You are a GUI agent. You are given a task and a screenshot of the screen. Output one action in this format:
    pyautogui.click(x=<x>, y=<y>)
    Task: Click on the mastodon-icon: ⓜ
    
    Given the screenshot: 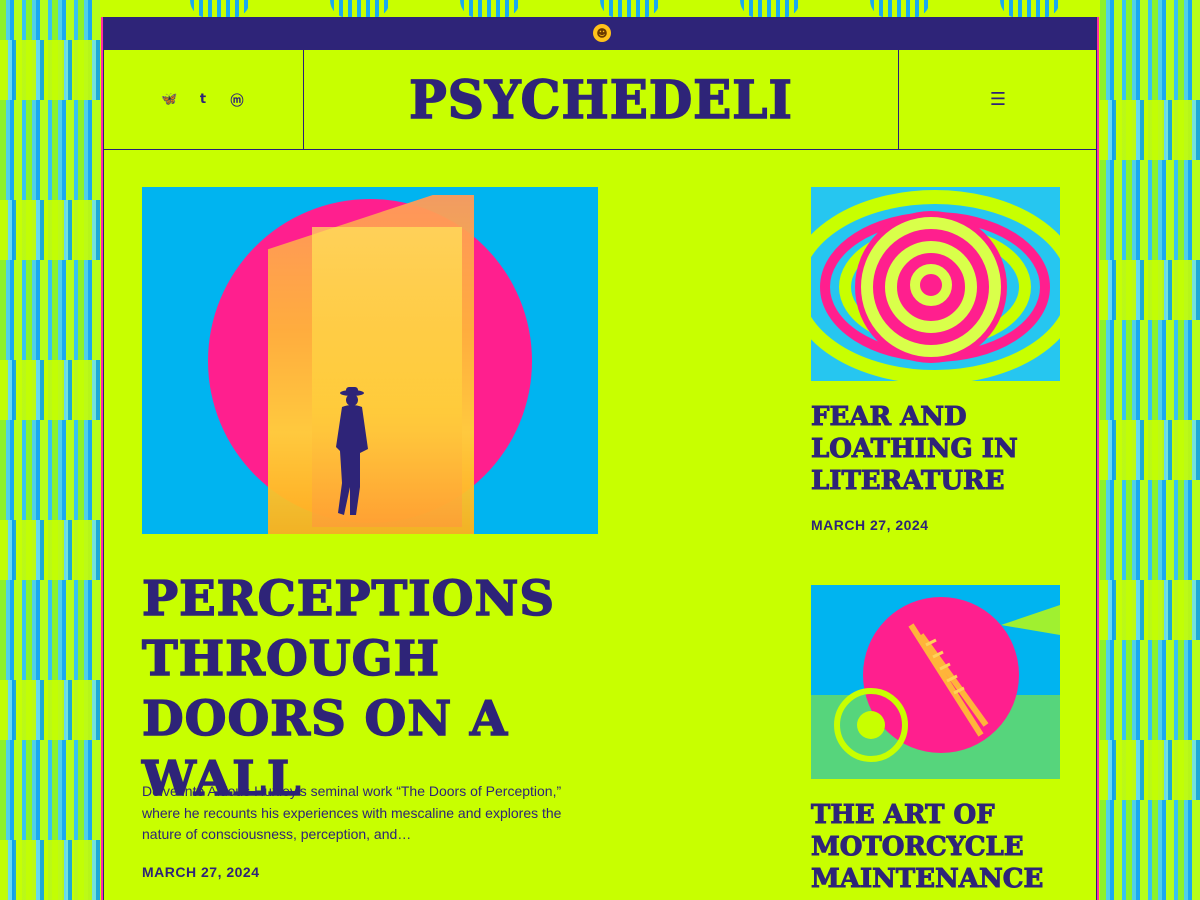 What is the action you would take?
    pyautogui.click(x=237, y=99)
    